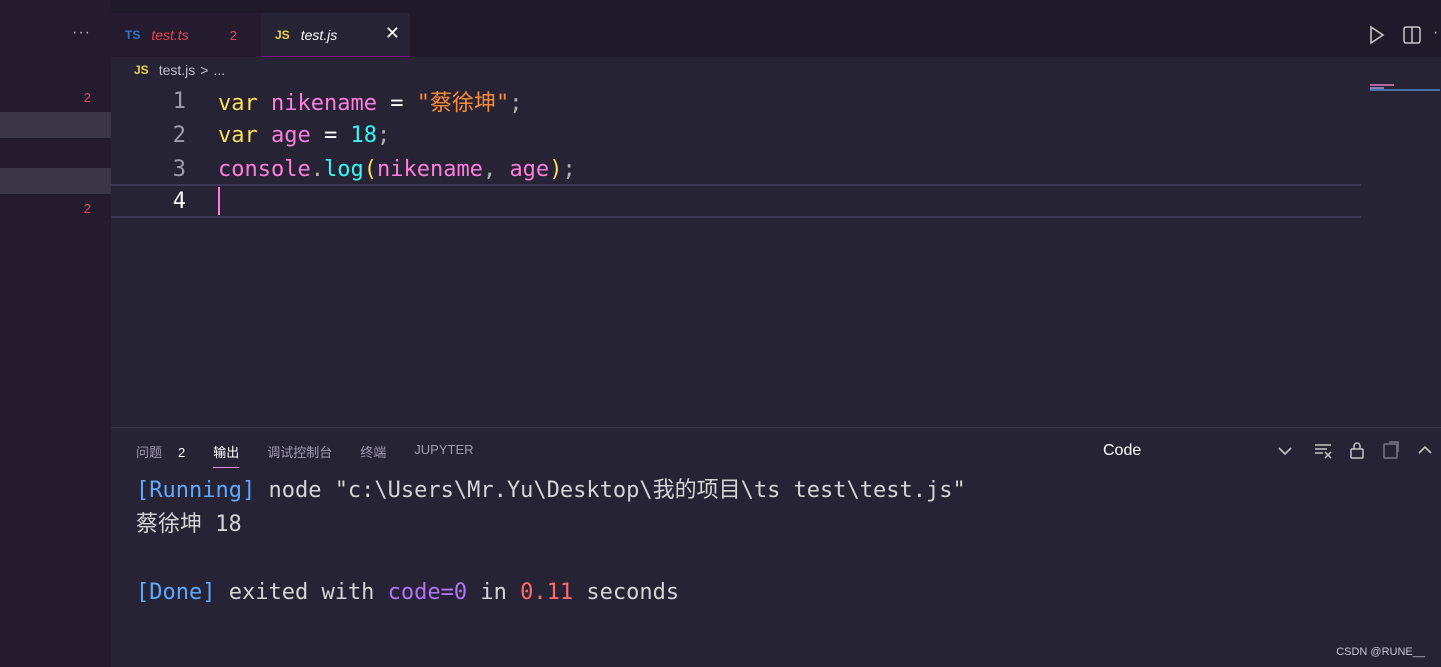  What do you see at coordinates (179, 135) in the screenshot?
I see `line-number: 2` at bounding box center [179, 135].